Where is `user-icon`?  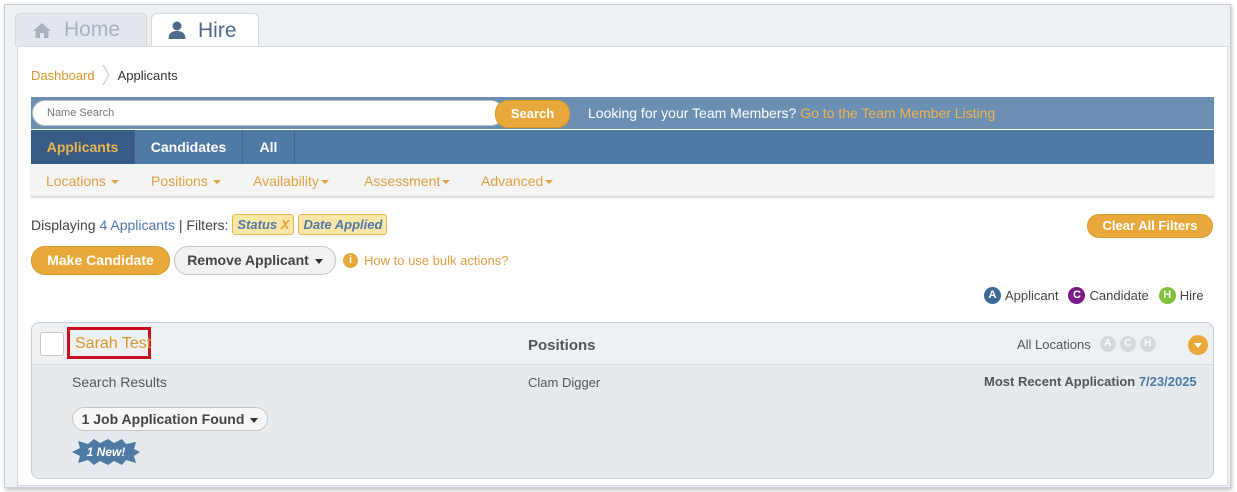 user-icon is located at coordinates (177, 30).